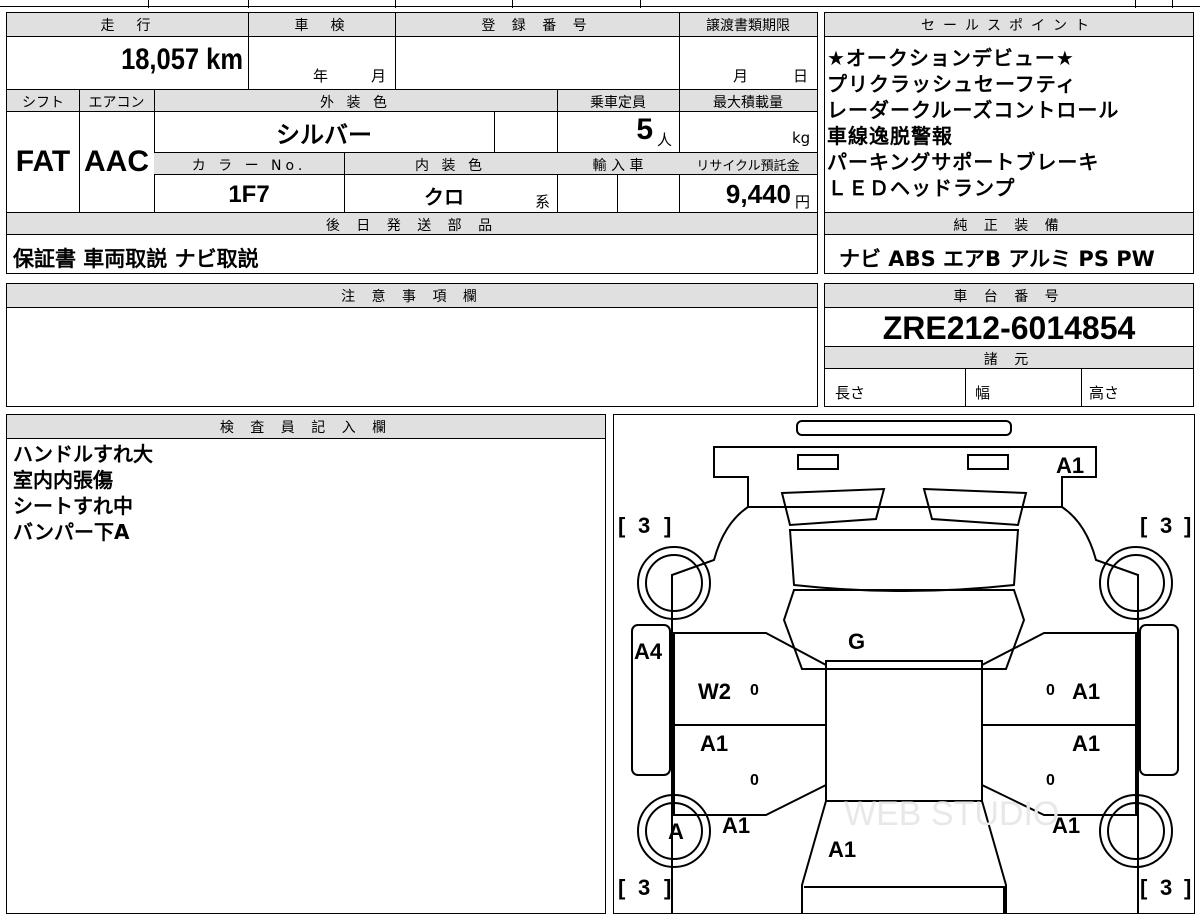 This screenshot has width=1200, height=914. I want to click on mark-left-fender: A4, so click(648, 651).